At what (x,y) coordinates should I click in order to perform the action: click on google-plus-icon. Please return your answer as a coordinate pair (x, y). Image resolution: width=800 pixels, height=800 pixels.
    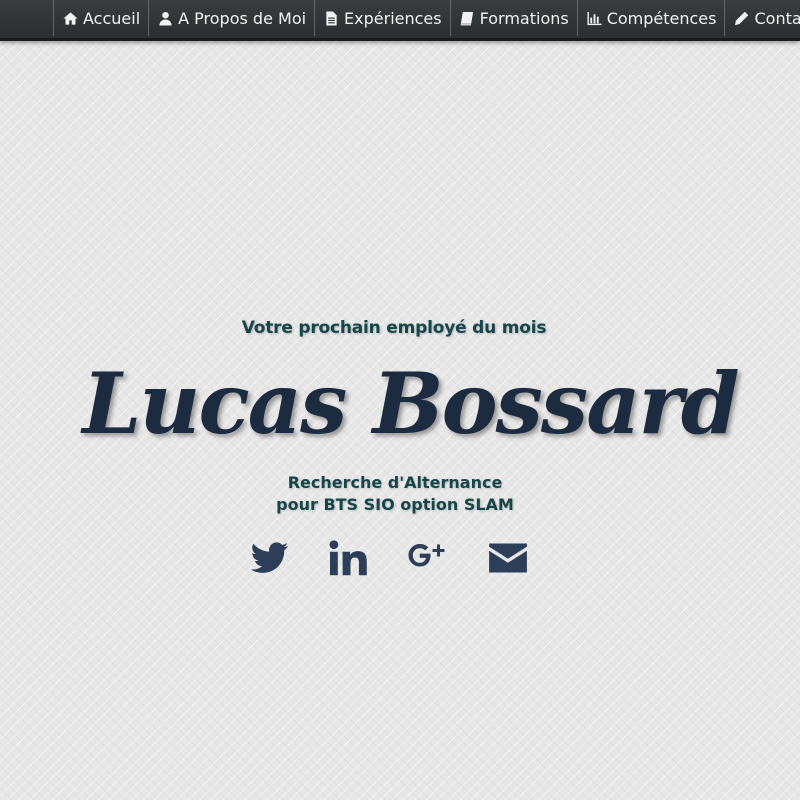
    Looking at the image, I should click on (426, 555).